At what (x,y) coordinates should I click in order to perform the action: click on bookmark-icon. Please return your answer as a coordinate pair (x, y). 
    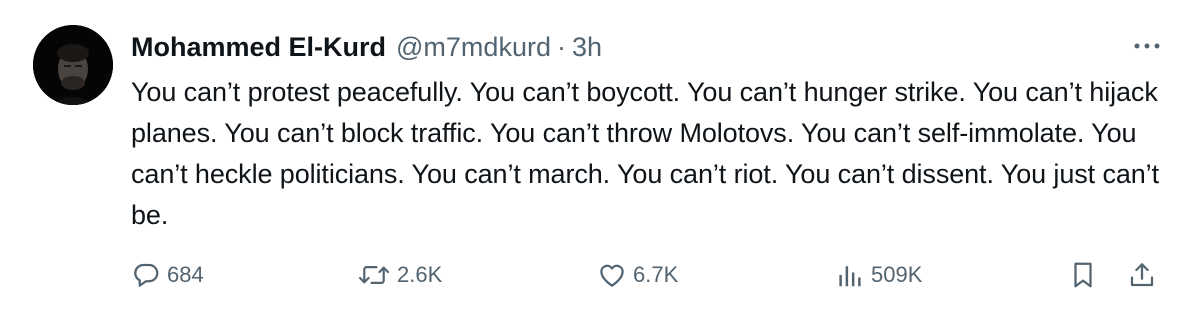
    Looking at the image, I should click on (1083, 275).